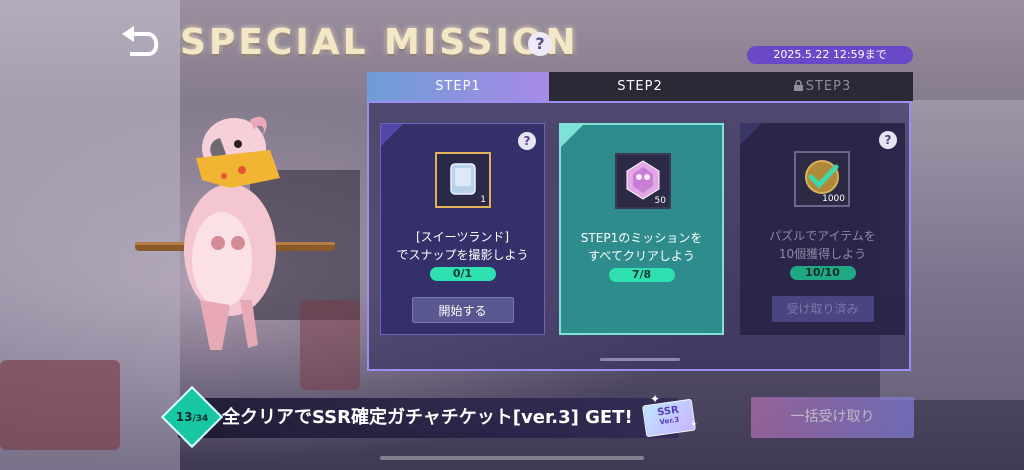 Image resolution: width=1024 pixels, height=470 pixels. What do you see at coordinates (640, 359) in the screenshot?
I see `page-indicator` at bounding box center [640, 359].